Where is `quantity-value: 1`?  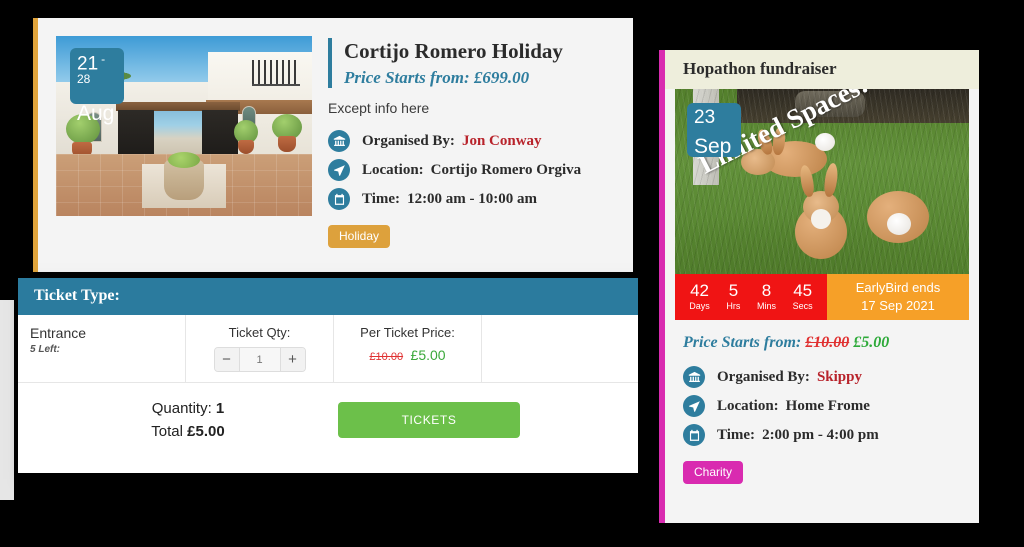 quantity-value: 1 is located at coordinates (220, 408).